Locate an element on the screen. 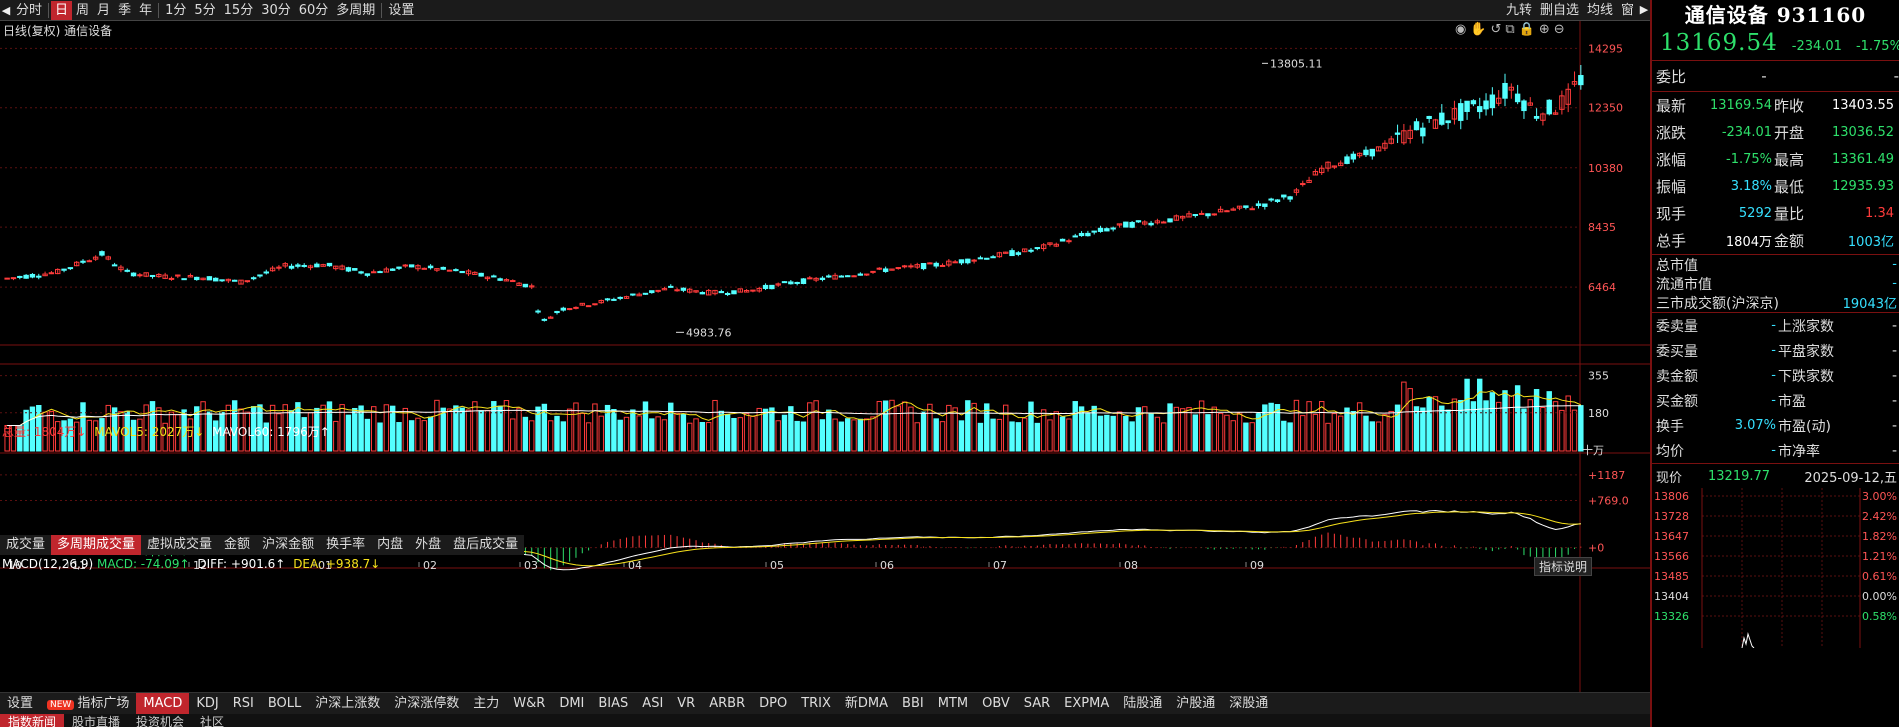  indicator-tab-18: BBI is located at coordinates (913, 704).